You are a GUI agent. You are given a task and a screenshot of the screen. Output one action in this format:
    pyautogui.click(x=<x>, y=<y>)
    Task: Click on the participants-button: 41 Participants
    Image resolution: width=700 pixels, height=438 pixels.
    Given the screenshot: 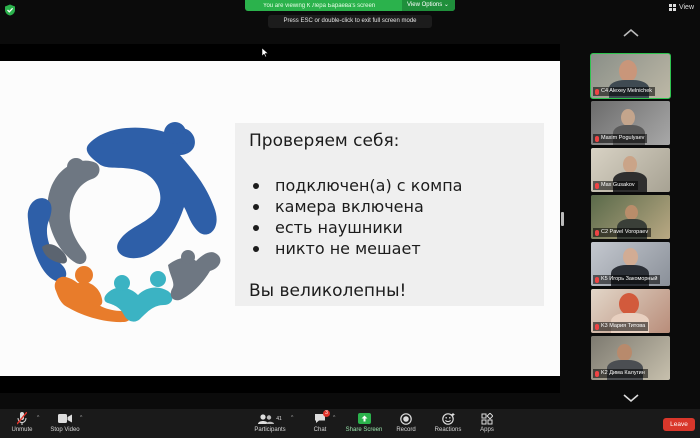 What is the action you would take?
    pyautogui.click(x=270, y=424)
    